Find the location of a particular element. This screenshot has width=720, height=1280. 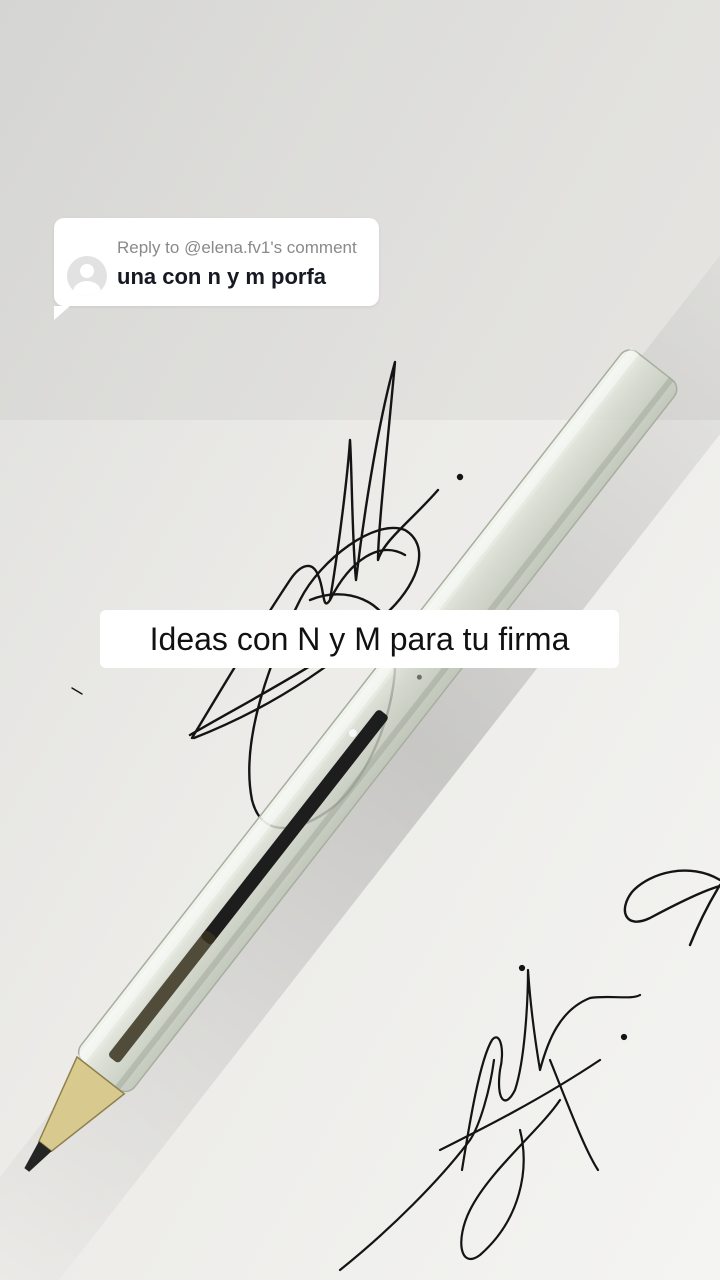

reply-header-text: Reply to @elena.fv1's comment is located at coordinates (237, 247).